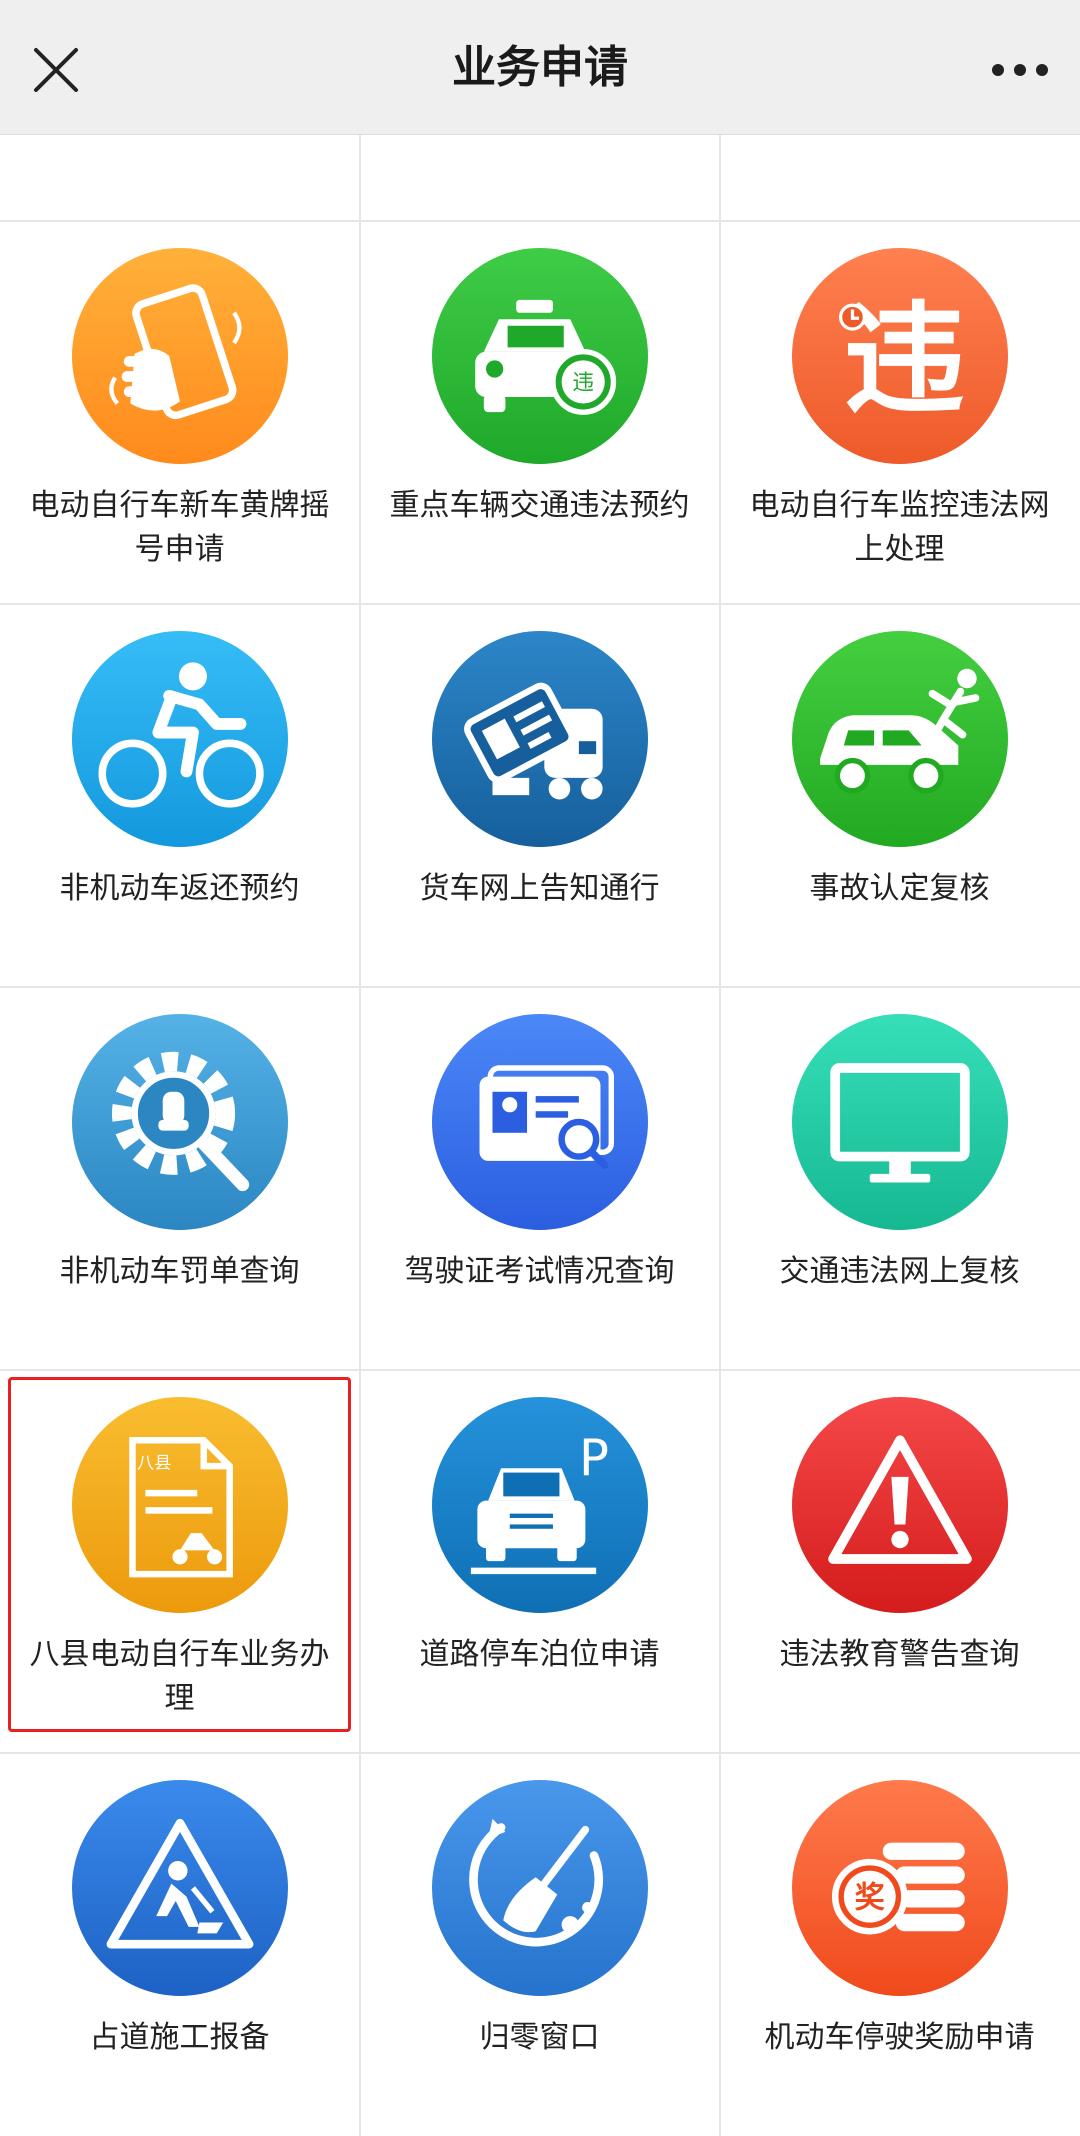  Describe the element at coordinates (900, 1122) in the screenshot. I see `monitor-icon` at that location.